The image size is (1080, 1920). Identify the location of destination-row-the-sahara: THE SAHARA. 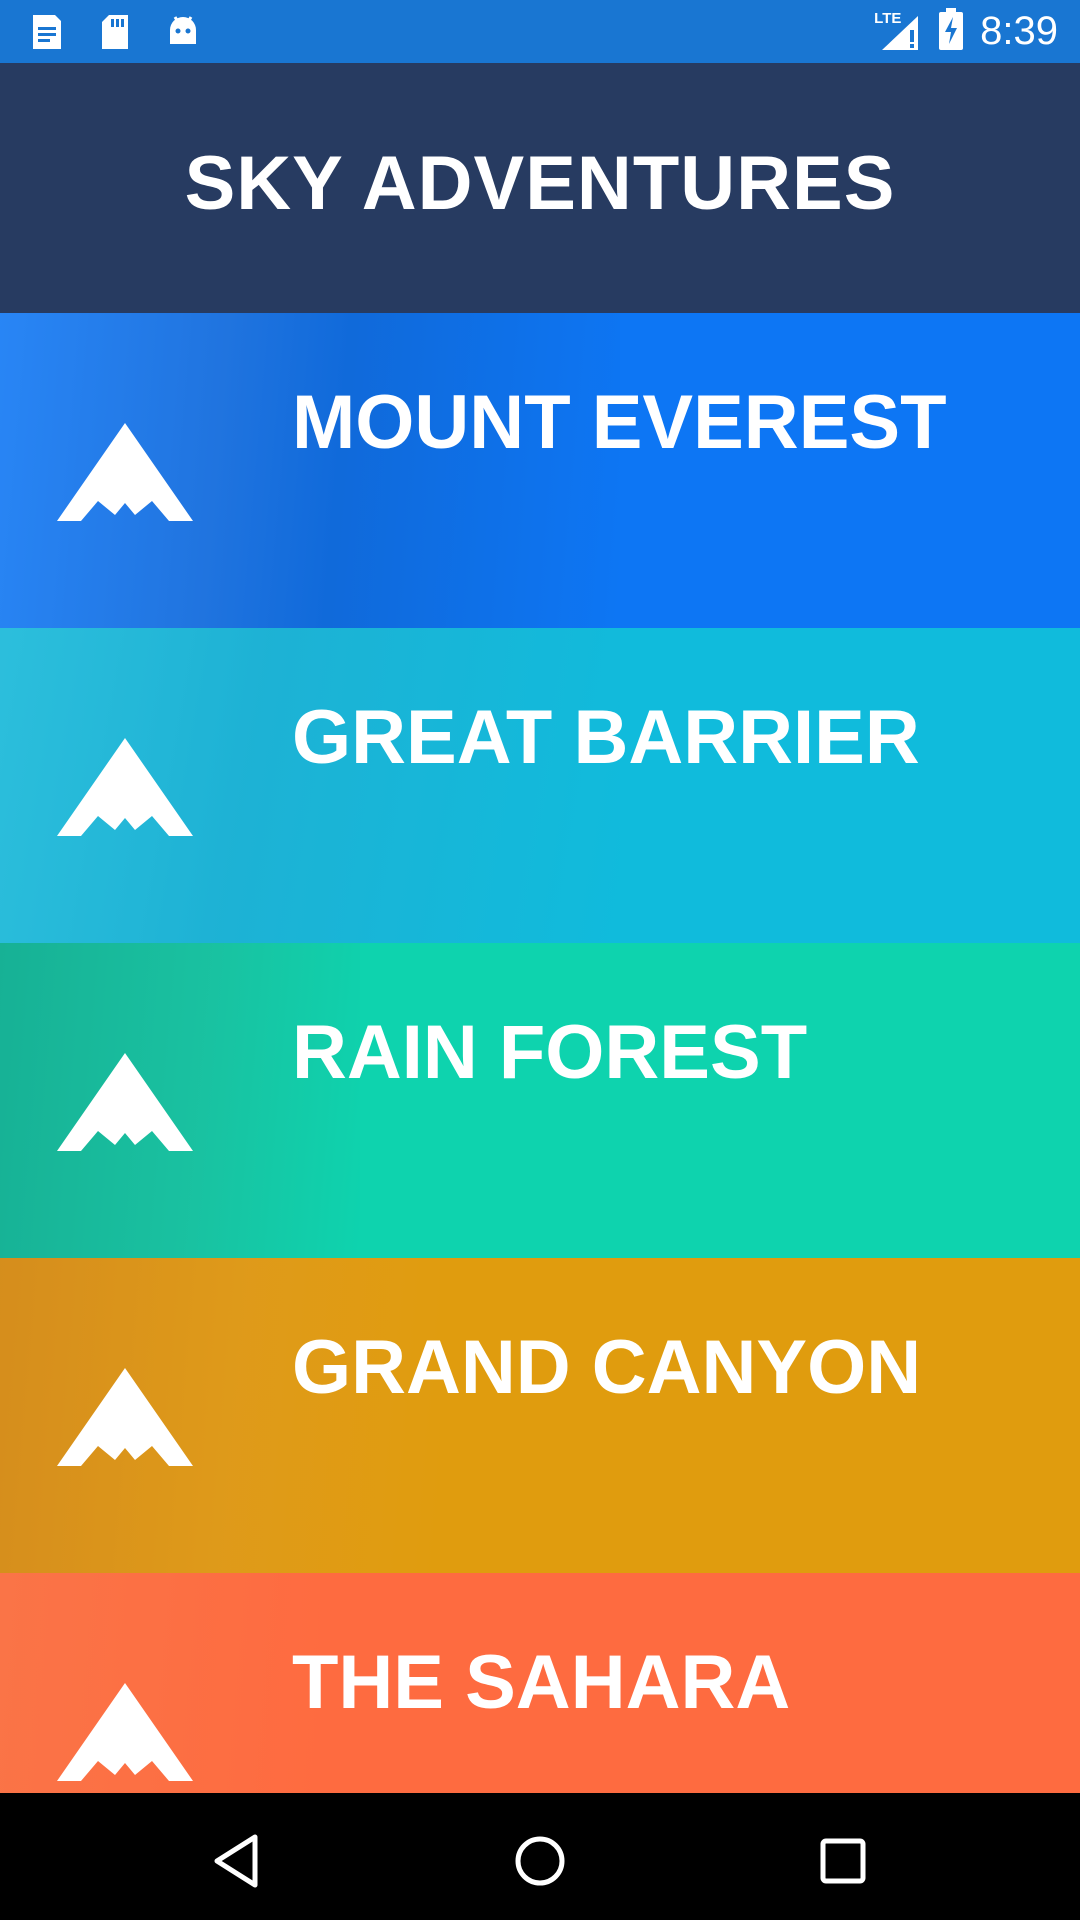
(540, 1683).